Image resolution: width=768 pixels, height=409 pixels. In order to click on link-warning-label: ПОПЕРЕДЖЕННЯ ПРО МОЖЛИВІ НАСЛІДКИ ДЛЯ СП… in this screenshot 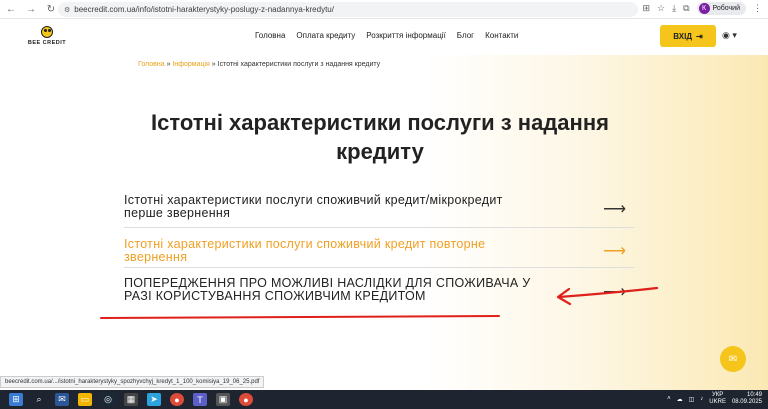, I will do `click(334, 290)`.